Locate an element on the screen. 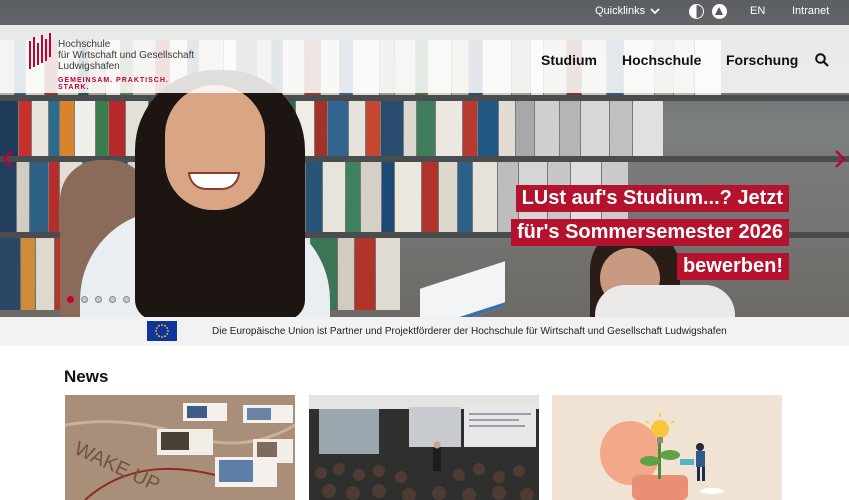 This screenshot has height=500, width=849. slider-next-icon is located at coordinates (840, 159).